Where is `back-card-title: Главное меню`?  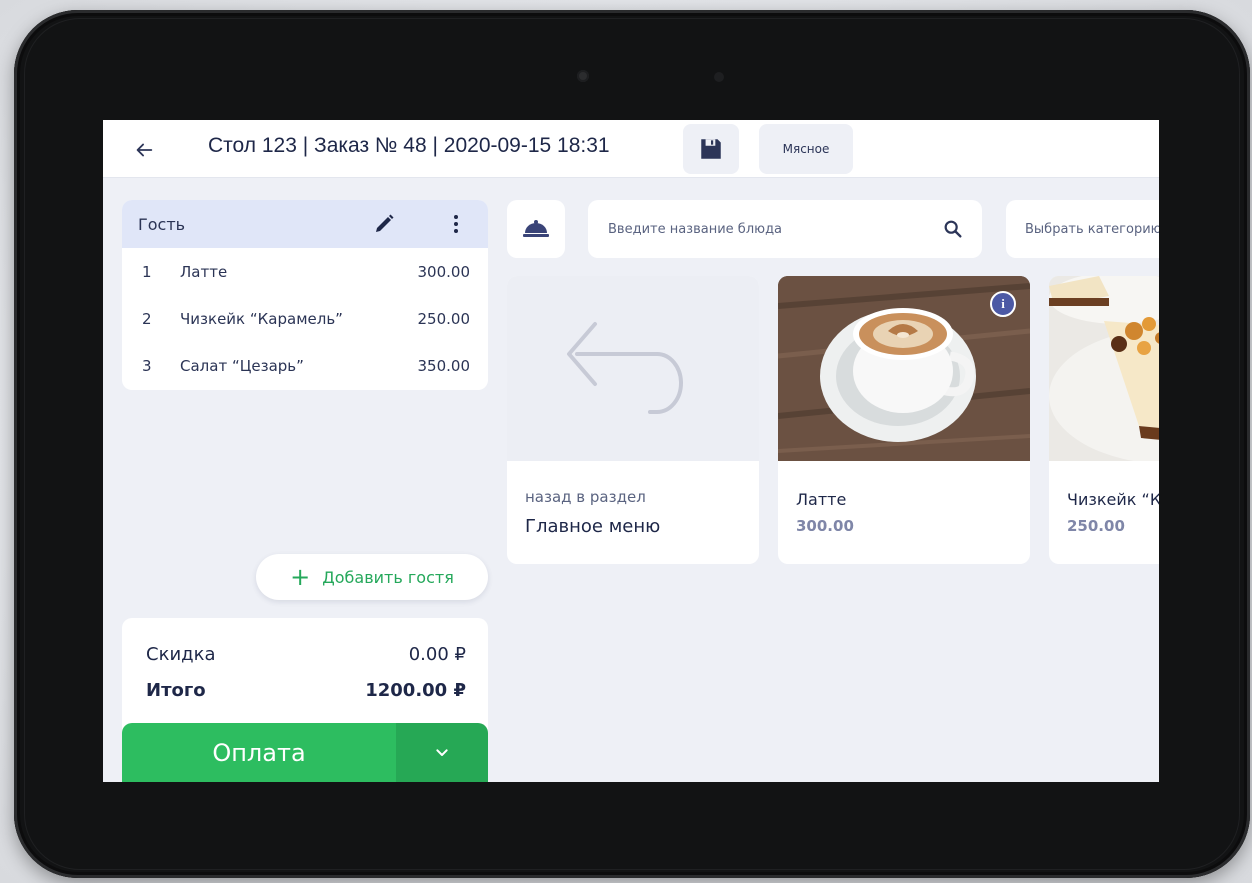 back-card-title: Главное меню is located at coordinates (593, 526).